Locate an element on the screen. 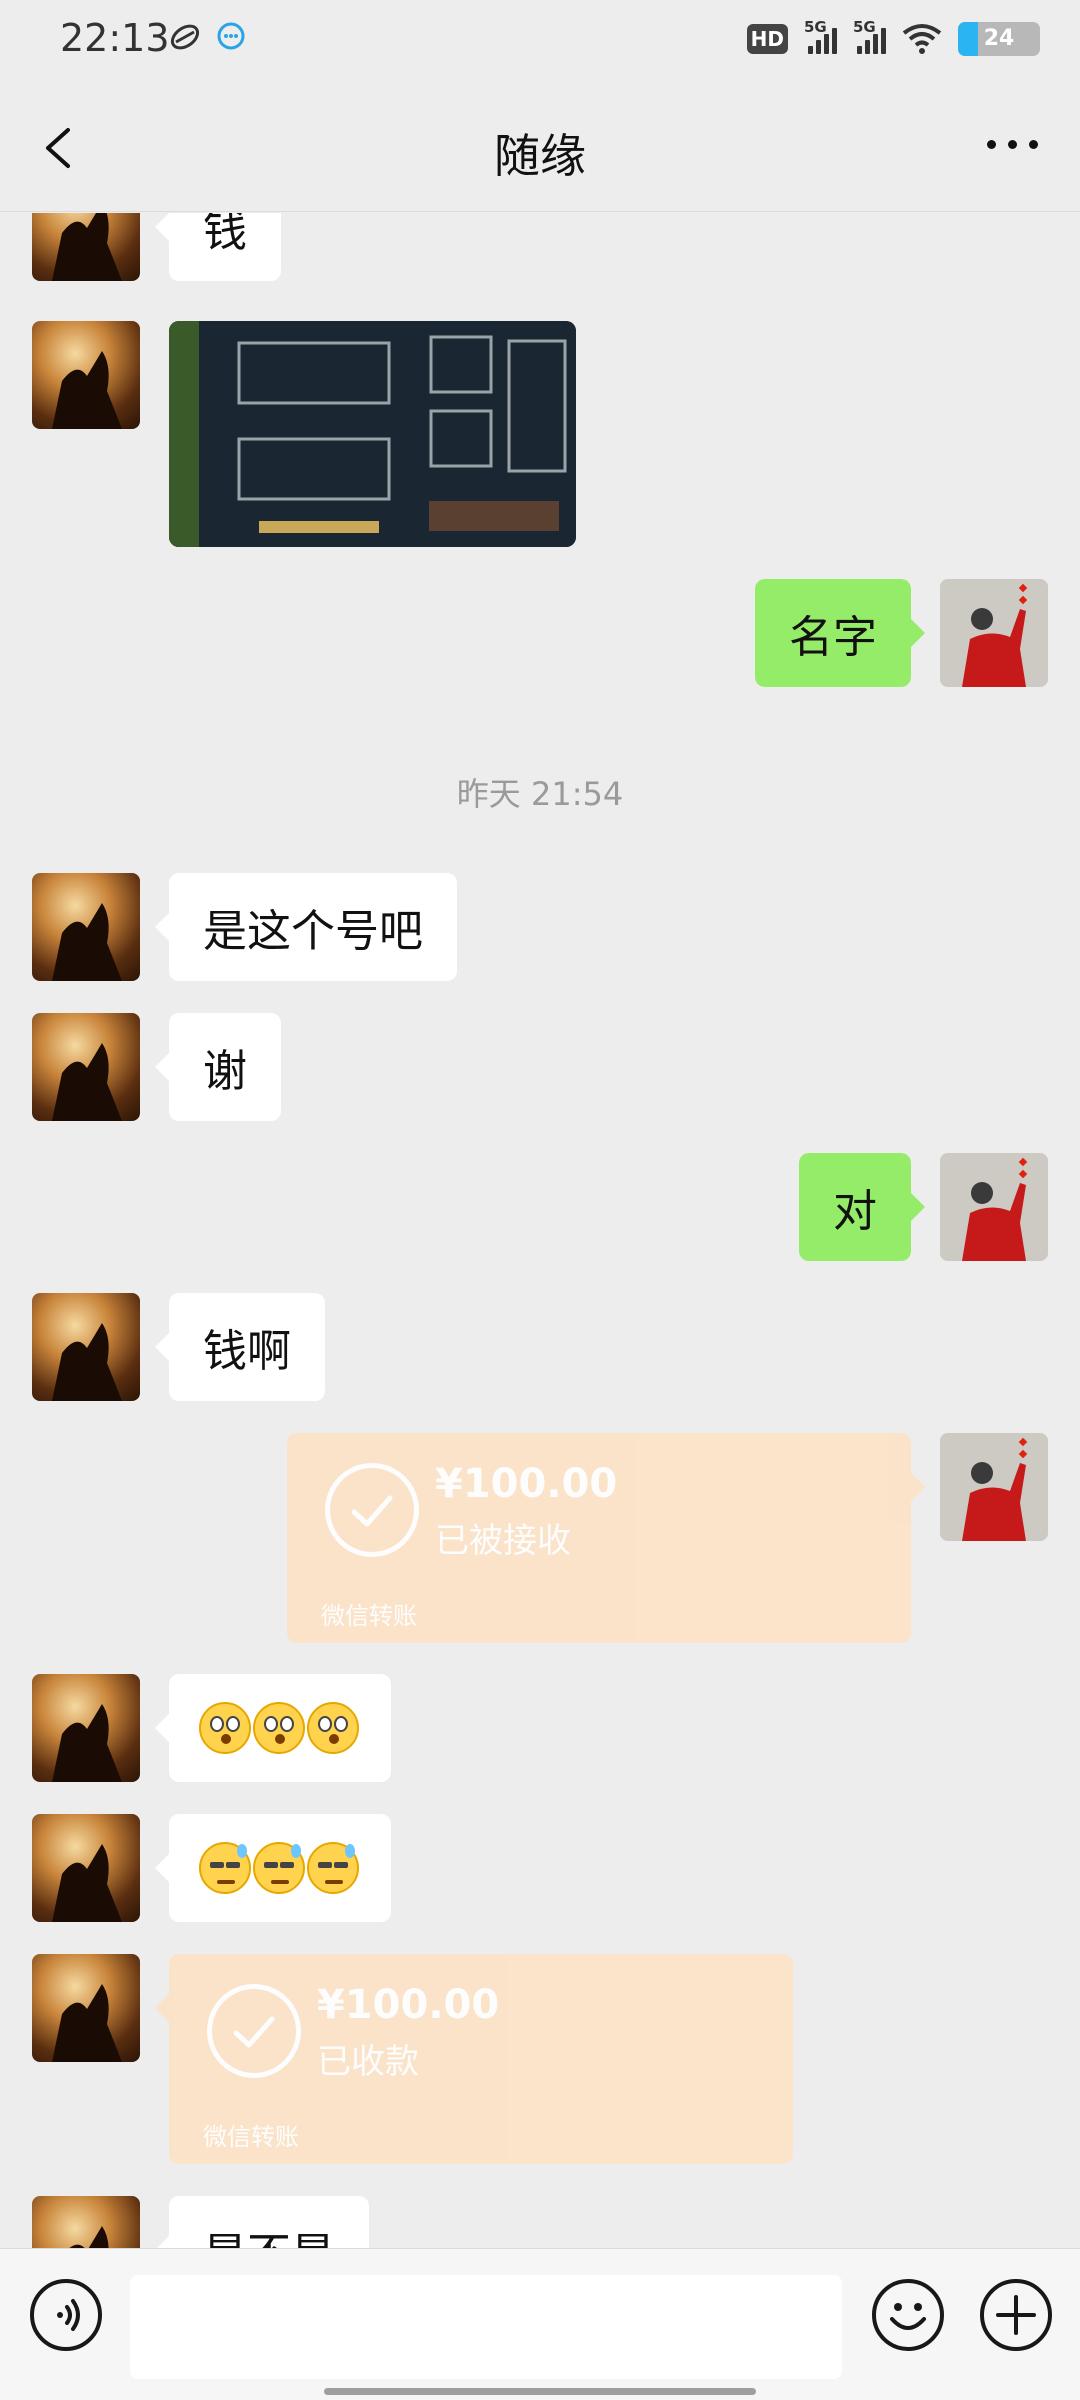 The height and width of the screenshot is (2400, 1080). timestamp: 昨天 21:54 is located at coordinates (540, 794).